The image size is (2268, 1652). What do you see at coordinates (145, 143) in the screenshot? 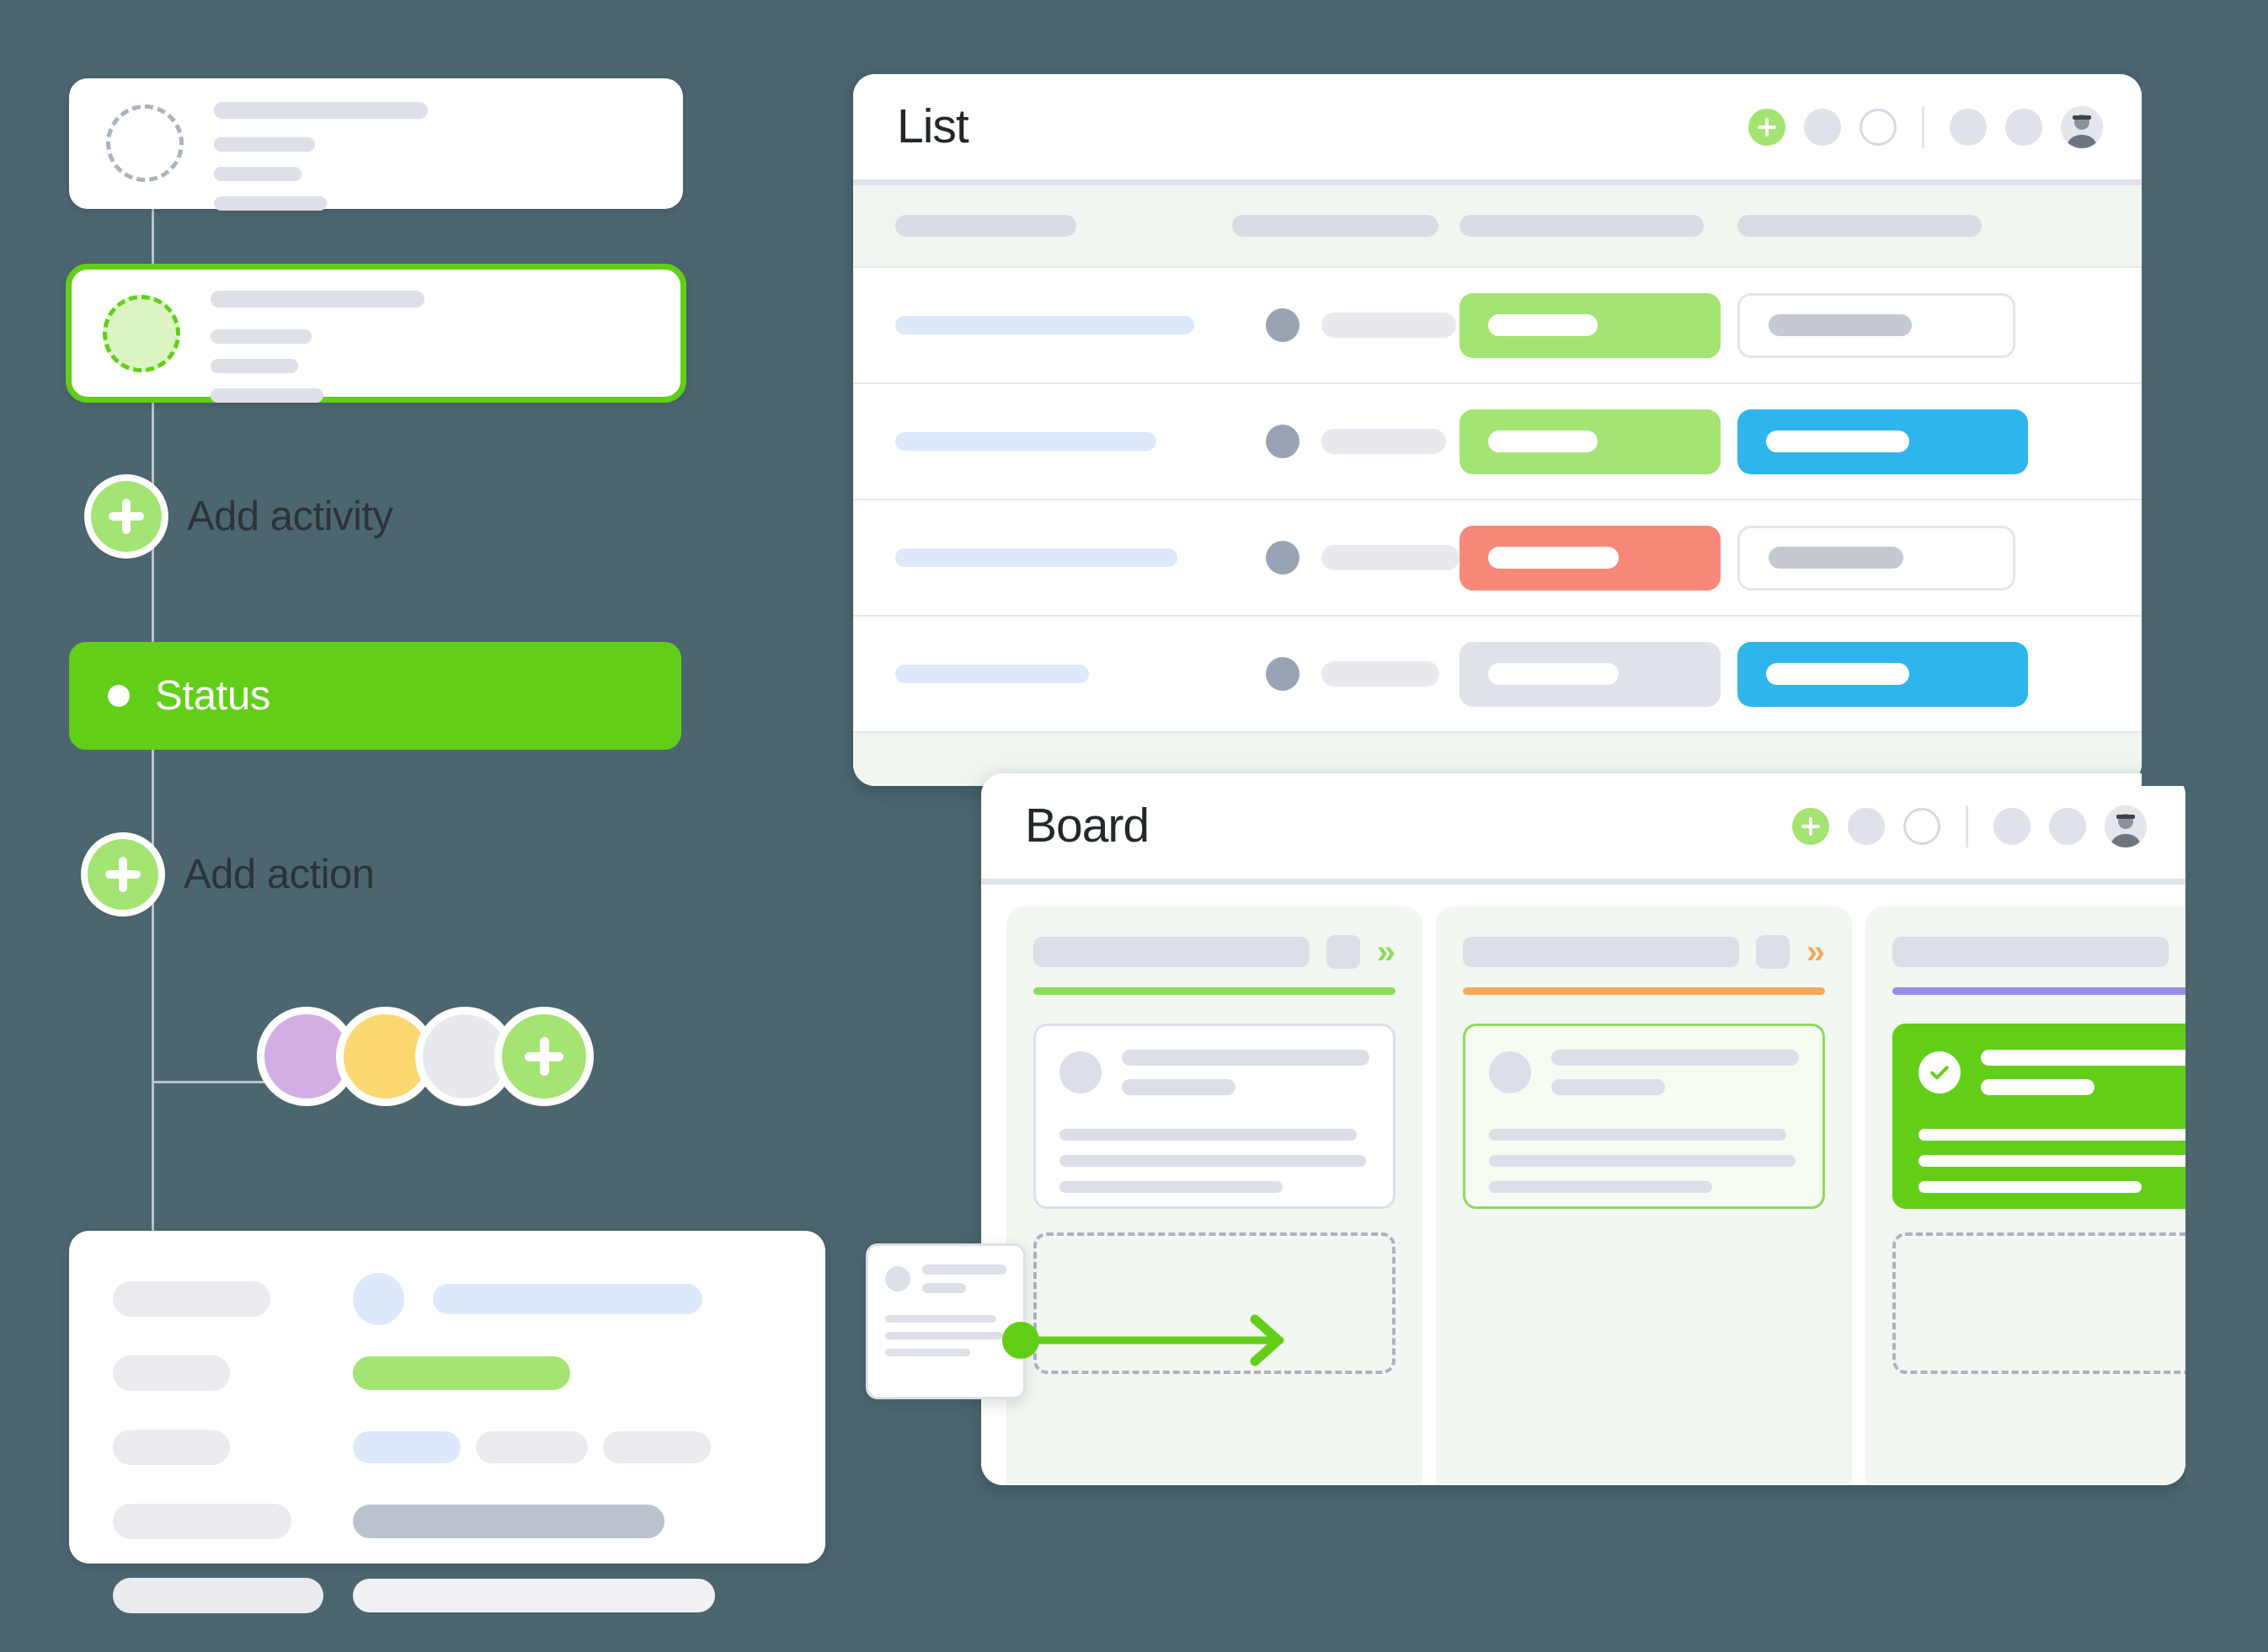
I see `dashed-avatar-placeholder-icon` at bounding box center [145, 143].